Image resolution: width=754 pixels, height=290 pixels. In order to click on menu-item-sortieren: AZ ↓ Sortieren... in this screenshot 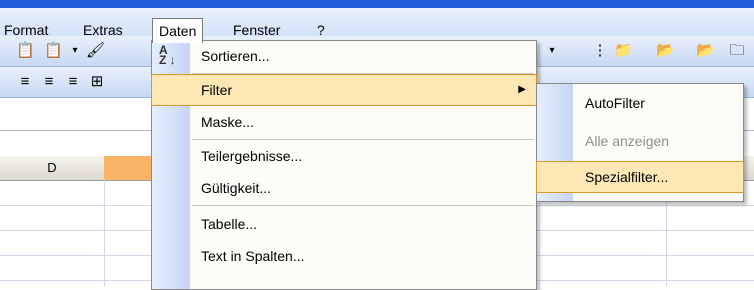, I will do `click(344, 56)`.